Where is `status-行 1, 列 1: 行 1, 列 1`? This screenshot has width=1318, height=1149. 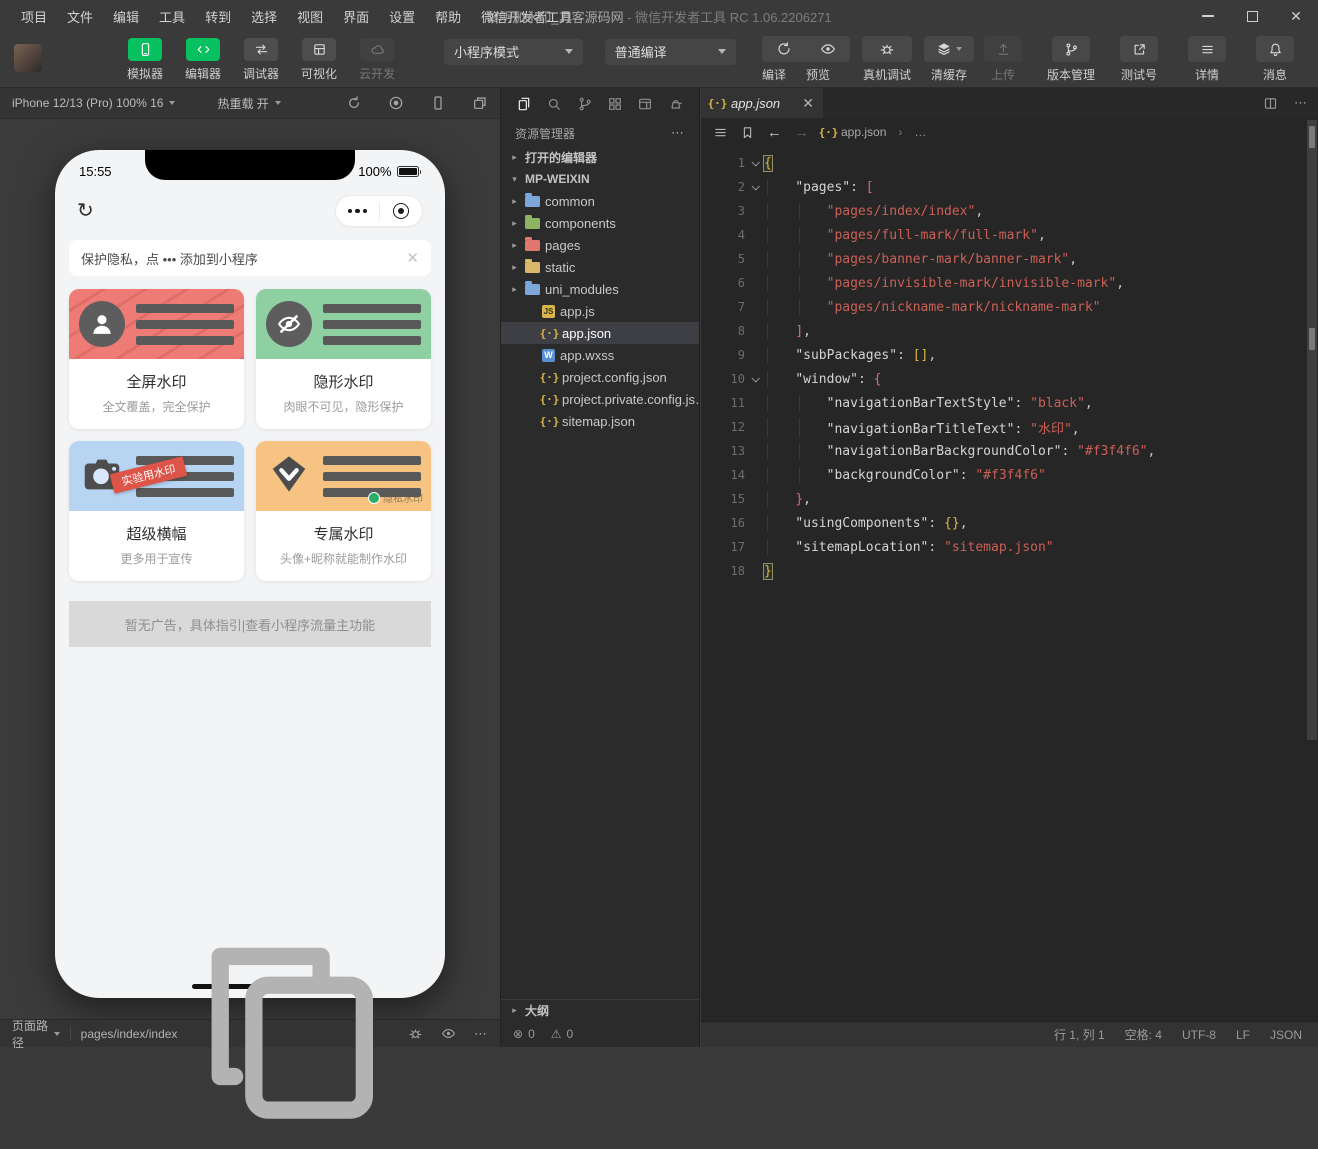 status-行 1, 列 1: 行 1, 列 1 is located at coordinates (1079, 1034).